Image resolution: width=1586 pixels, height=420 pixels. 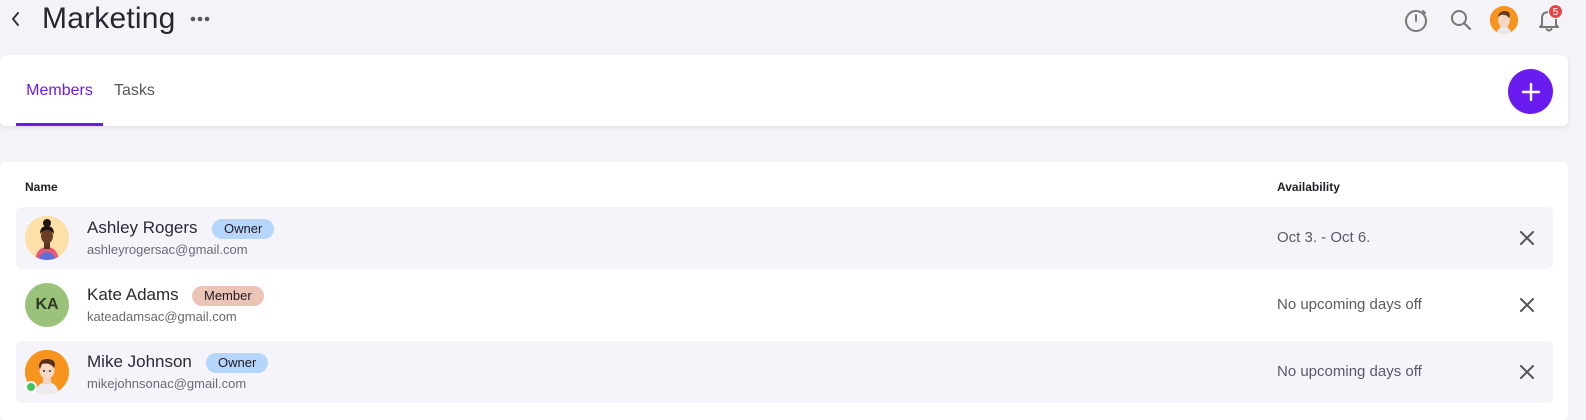 What do you see at coordinates (47, 372) in the screenshot?
I see `avatar-container` at bounding box center [47, 372].